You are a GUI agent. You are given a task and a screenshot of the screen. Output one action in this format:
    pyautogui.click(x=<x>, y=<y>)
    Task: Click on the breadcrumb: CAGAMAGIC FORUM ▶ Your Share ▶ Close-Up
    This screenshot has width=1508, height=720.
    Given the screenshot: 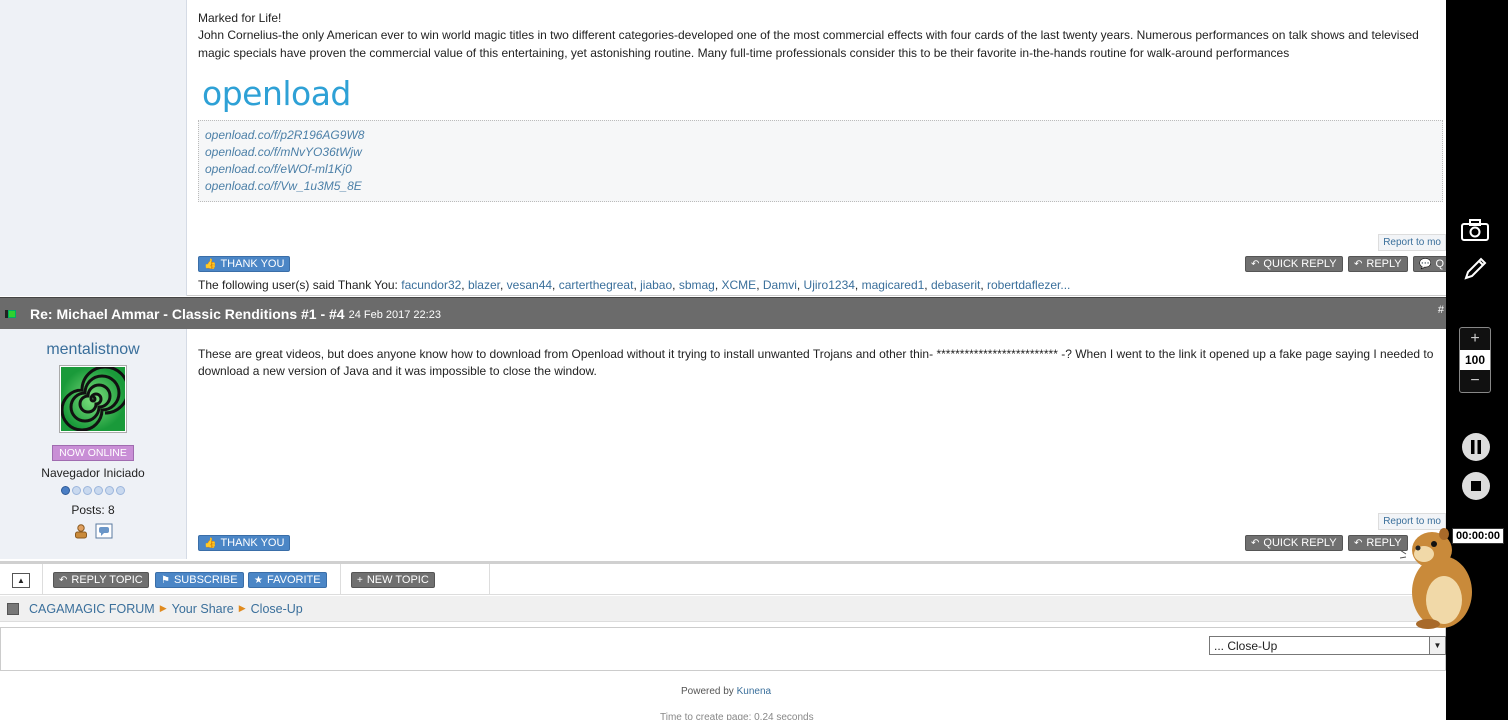 What is the action you would take?
    pyautogui.click(x=723, y=609)
    